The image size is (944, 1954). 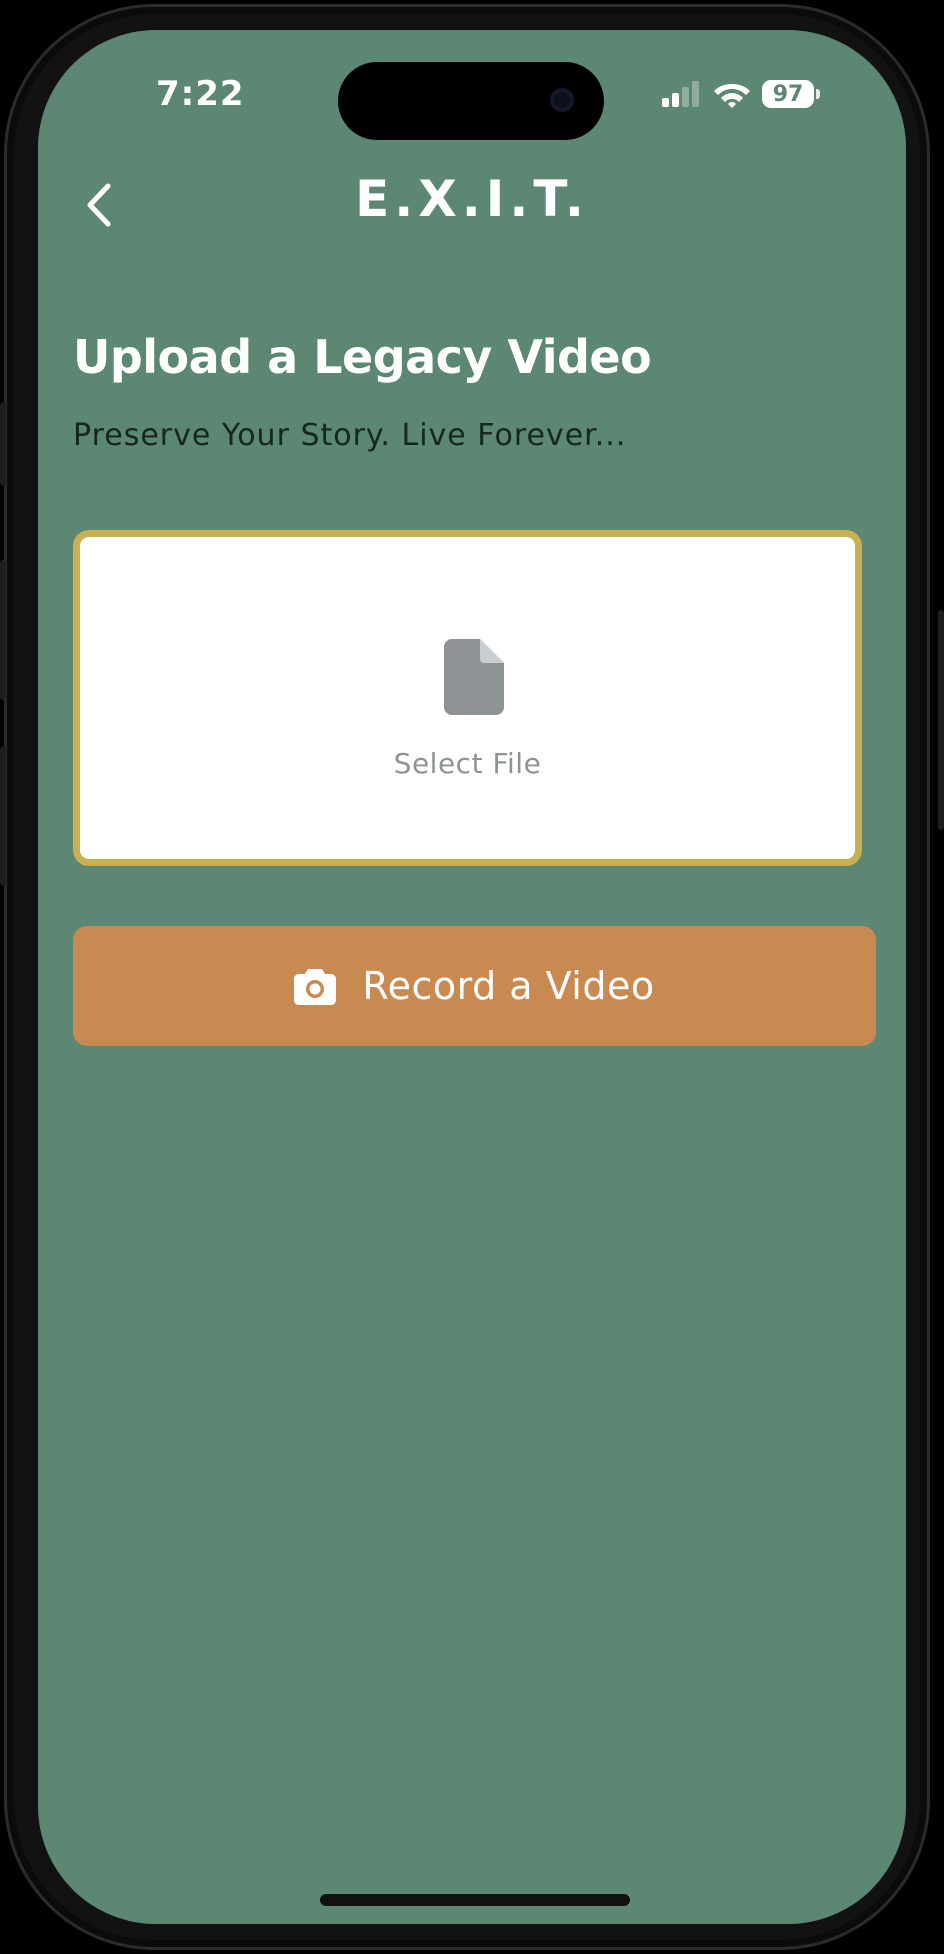 I want to click on volume-down-button, so click(x=3, y=816).